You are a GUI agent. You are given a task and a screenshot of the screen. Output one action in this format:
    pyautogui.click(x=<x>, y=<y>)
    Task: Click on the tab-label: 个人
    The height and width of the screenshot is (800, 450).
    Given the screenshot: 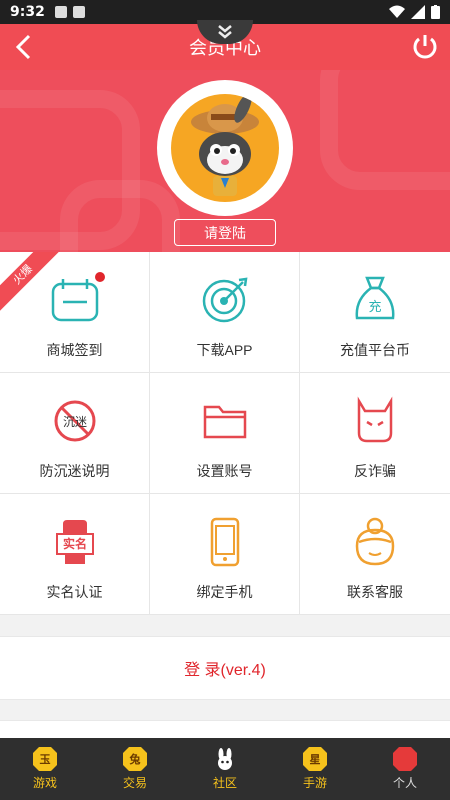 What is the action you would take?
    pyautogui.click(x=404, y=783)
    